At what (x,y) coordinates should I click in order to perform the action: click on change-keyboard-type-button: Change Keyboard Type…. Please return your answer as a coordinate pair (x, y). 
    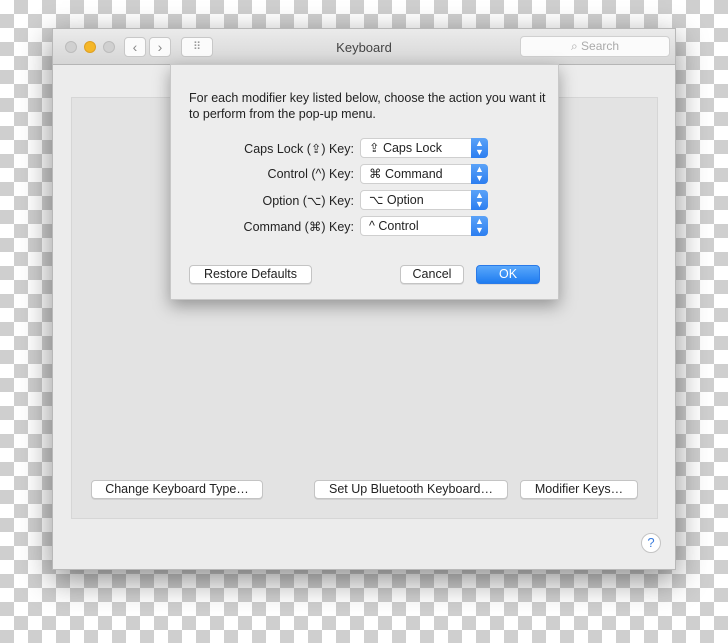
    Looking at the image, I should click on (177, 489).